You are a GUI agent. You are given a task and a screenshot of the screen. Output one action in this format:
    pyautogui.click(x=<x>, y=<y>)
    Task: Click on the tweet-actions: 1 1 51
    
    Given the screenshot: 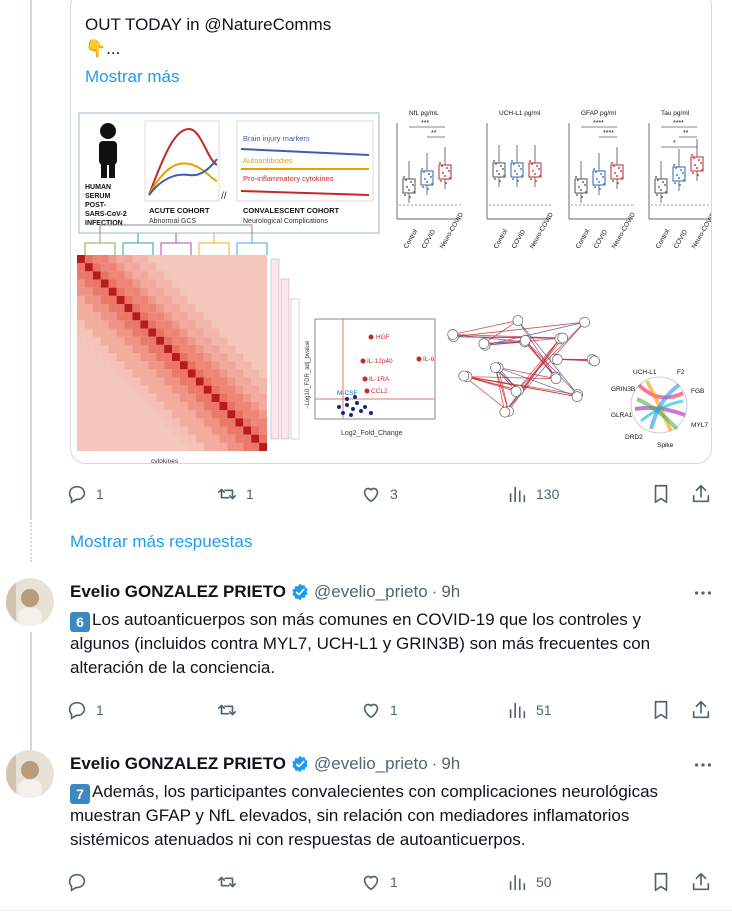 What is the action you would take?
    pyautogui.click(x=393, y=710)
    